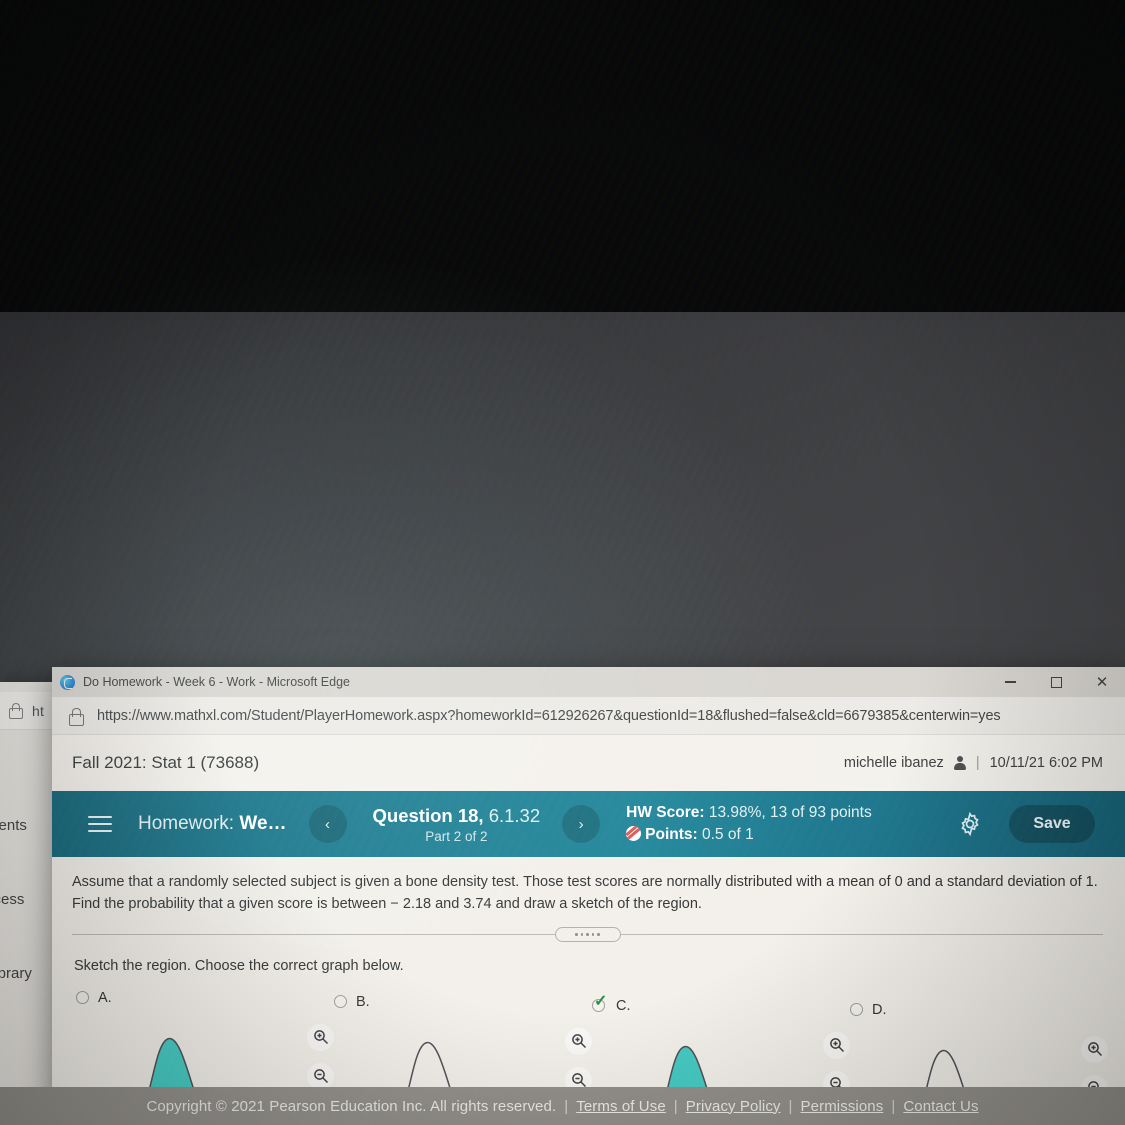  What do you see at coordinates (856, 1010) in the screenshot?
I see `radio-button-d` at bounding box center [856, 1010].